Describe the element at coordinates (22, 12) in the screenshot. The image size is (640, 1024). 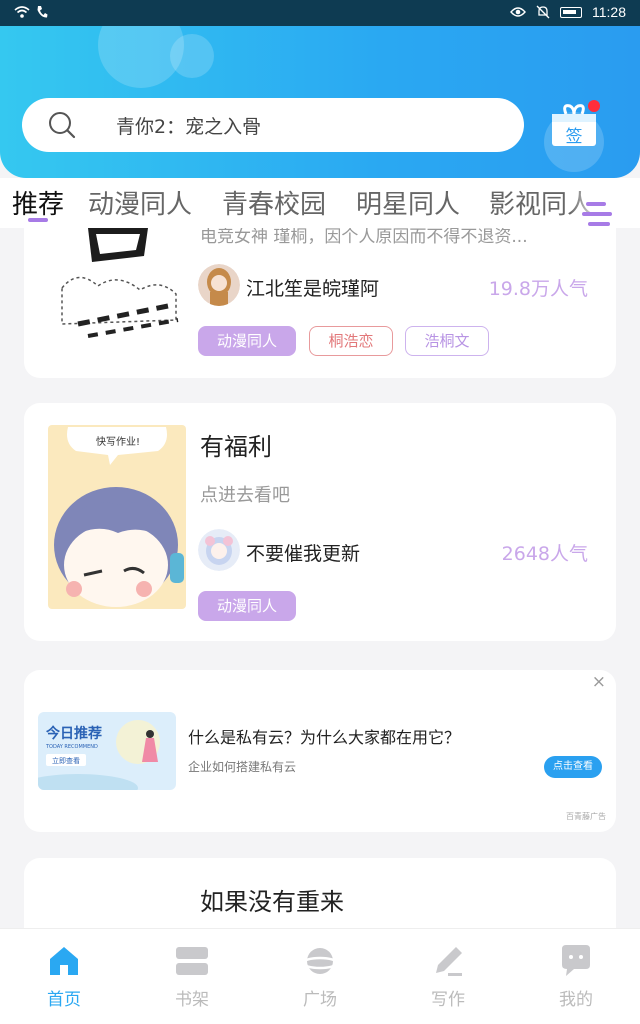
I see `wifi-icon` at that location.